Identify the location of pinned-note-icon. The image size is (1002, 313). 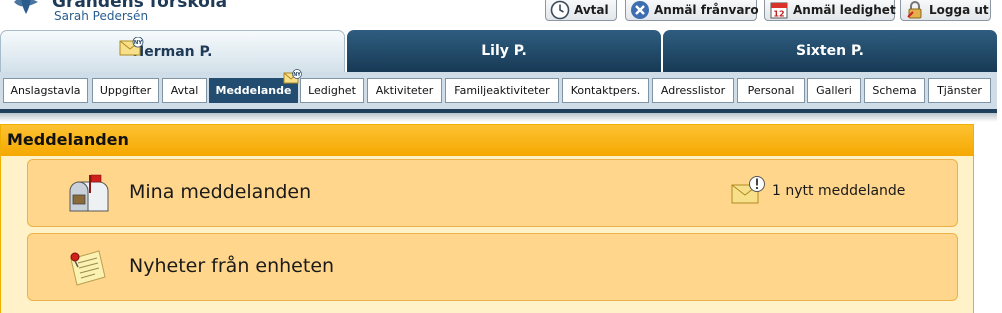
(88, 268).